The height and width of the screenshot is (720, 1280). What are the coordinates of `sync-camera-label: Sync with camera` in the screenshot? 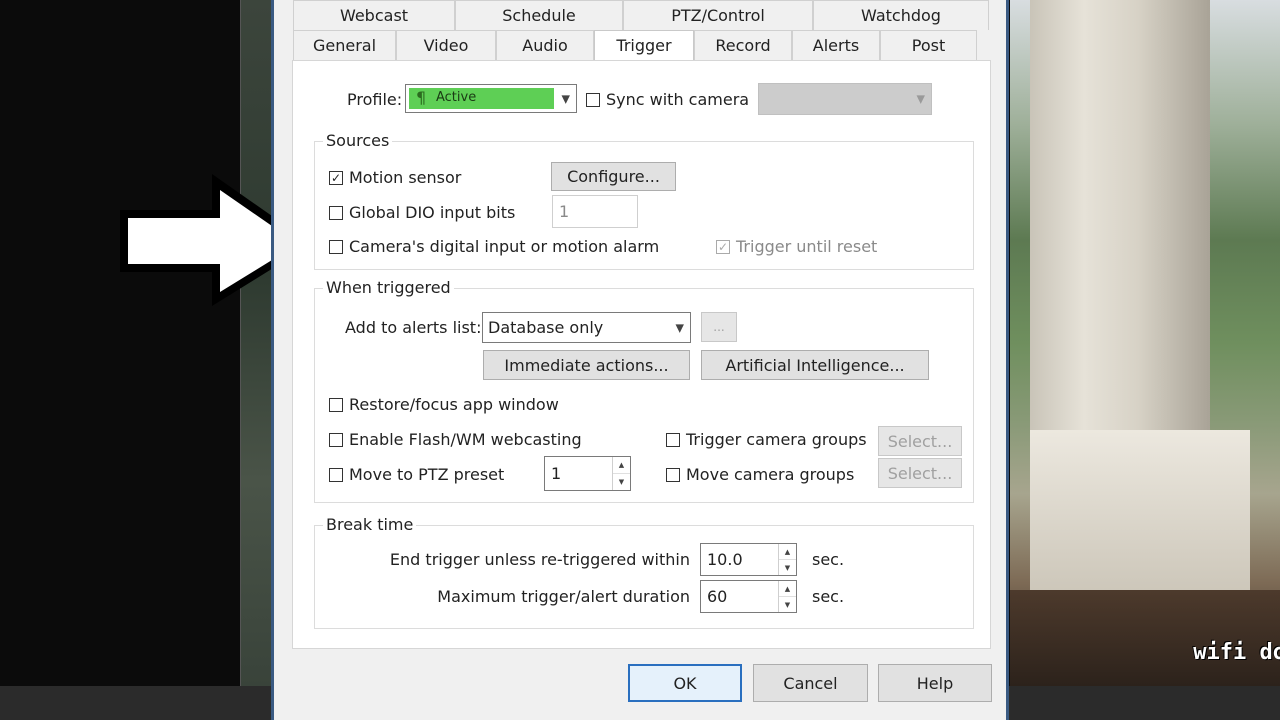 It's located at (678, 99).